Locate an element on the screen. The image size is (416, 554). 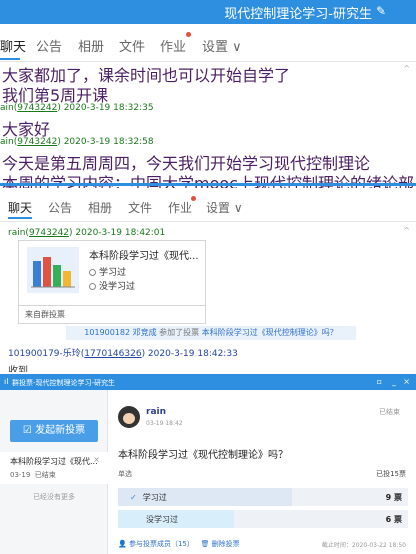
author-name: rain is located at coordinates (156, 412).